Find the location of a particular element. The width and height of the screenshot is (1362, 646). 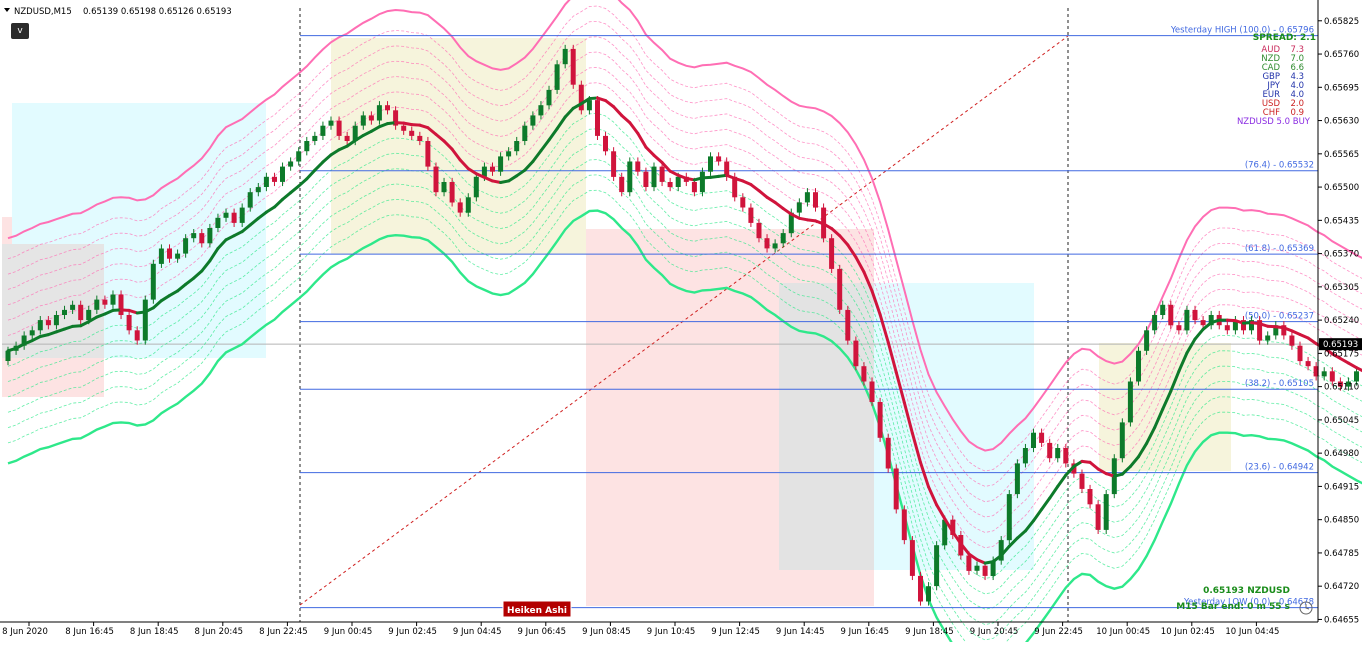

time-tick-label: 8 Jun 18:45 is located at coordinates (154, 632).